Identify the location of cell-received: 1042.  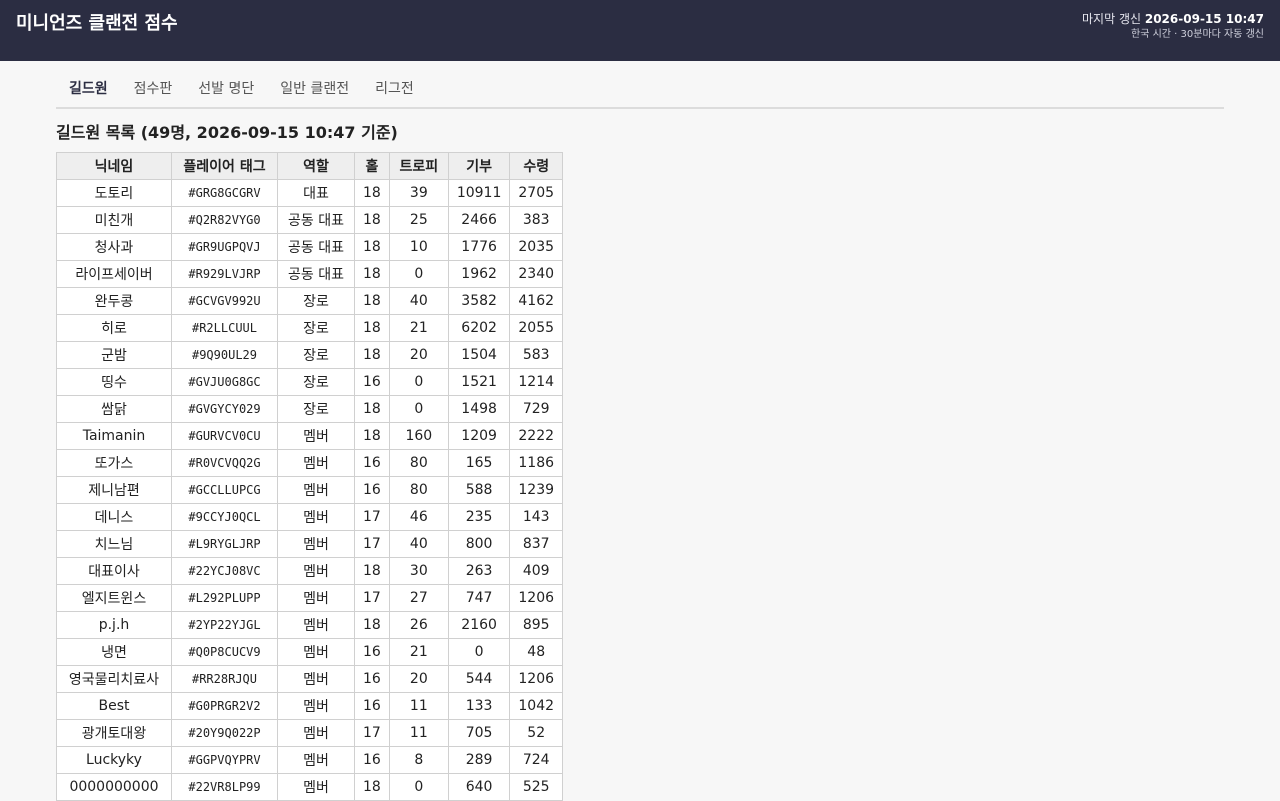
(536, 706).